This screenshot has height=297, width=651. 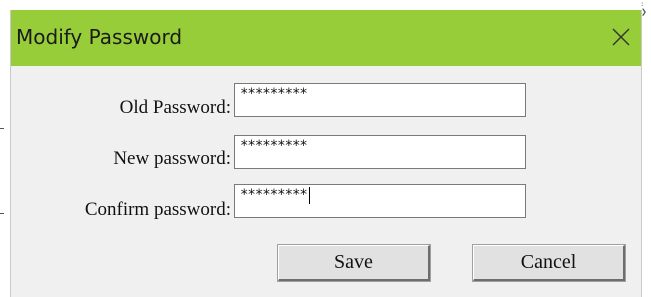 I want to click on close-icon, so click(x=621, y=37).